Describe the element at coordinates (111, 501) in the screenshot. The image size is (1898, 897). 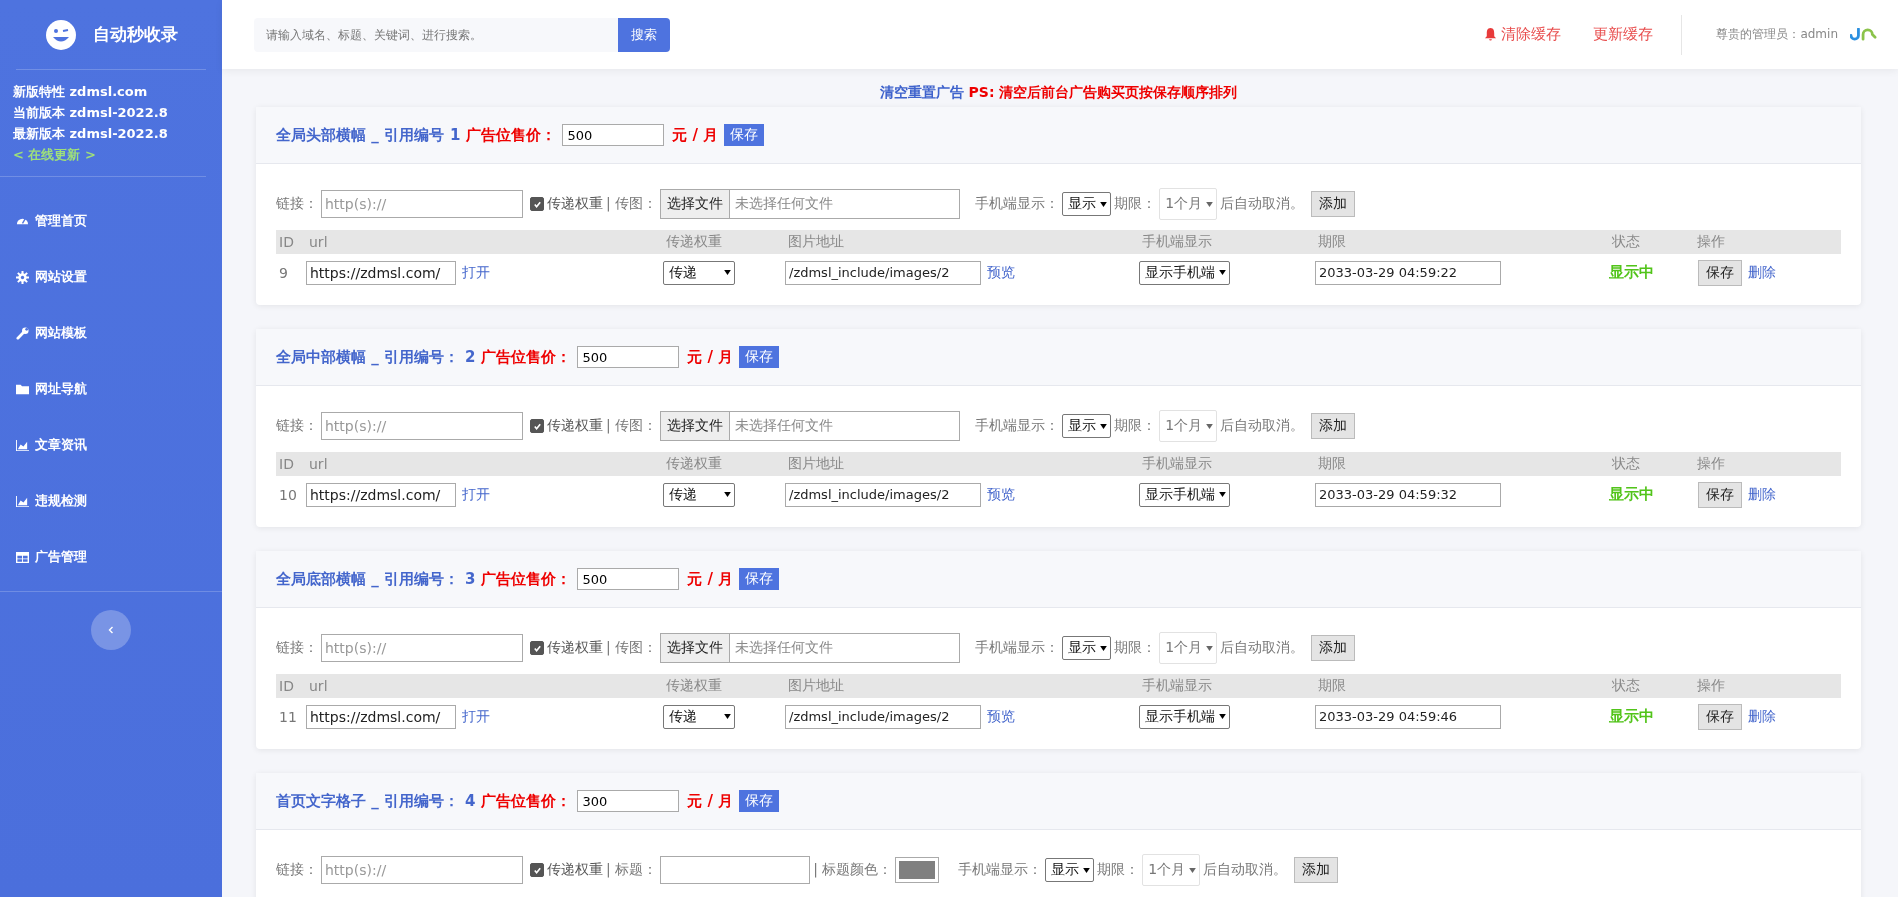
I see `sidebar-item: 违规检测` at that location.